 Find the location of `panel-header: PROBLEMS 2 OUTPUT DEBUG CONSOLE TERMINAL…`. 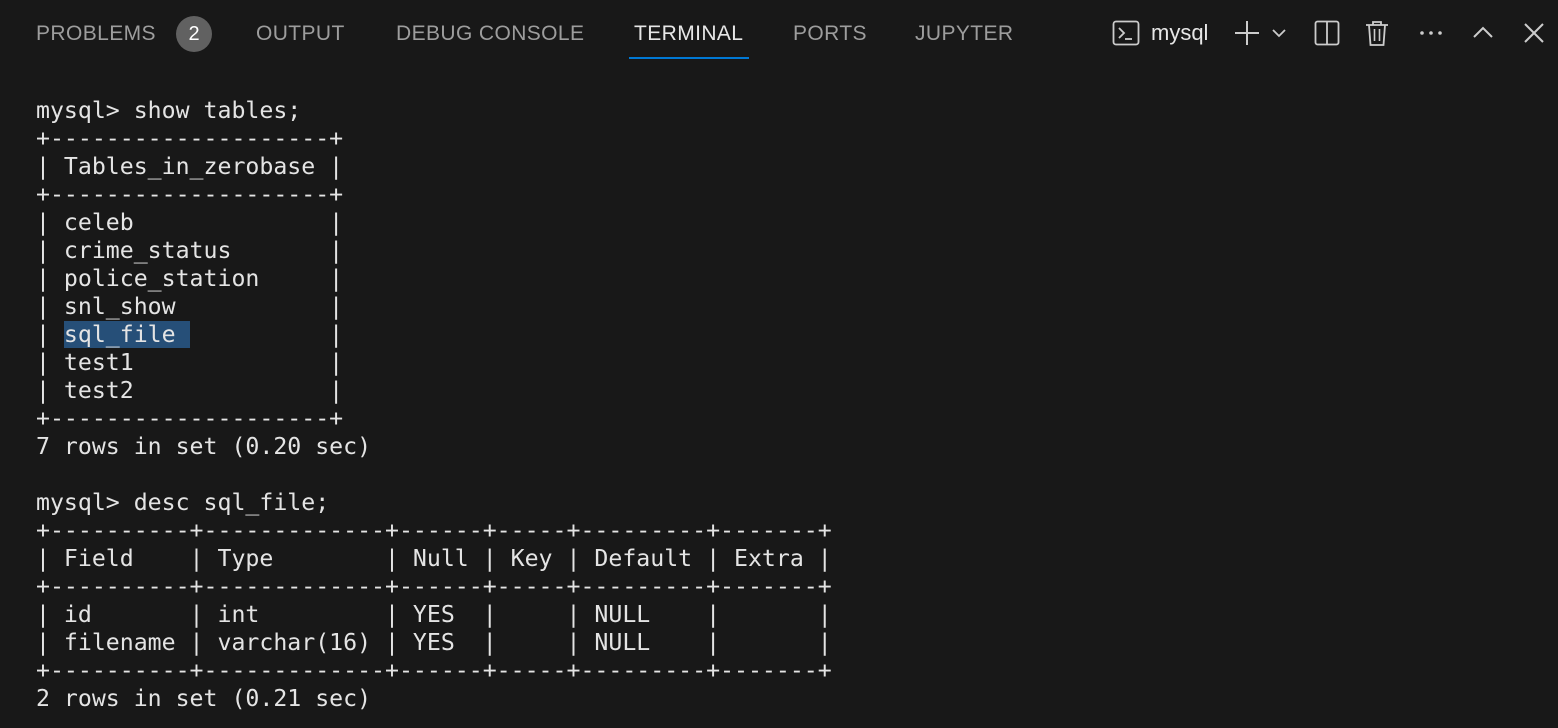

panel-header: PROBLEMS 2 OUTPUT DEBUG CONSOLE TERMINAL… is located at coordinates (779, 33).